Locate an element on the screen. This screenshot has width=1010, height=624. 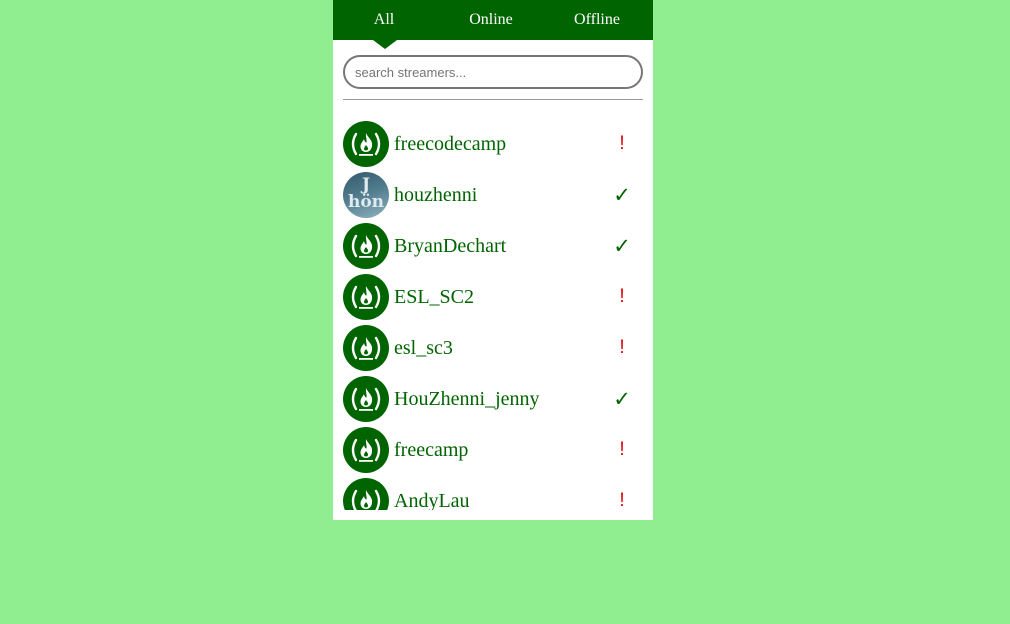
streamer-name: BryanDechart is located at coordinates (450, 246).